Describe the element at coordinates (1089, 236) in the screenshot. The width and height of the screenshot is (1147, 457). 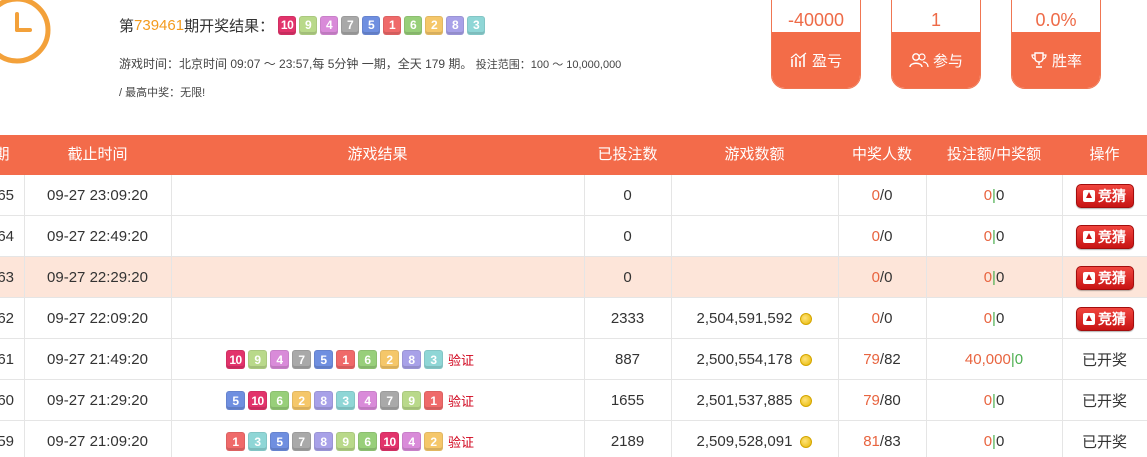
I see `upload-icon` at that location.